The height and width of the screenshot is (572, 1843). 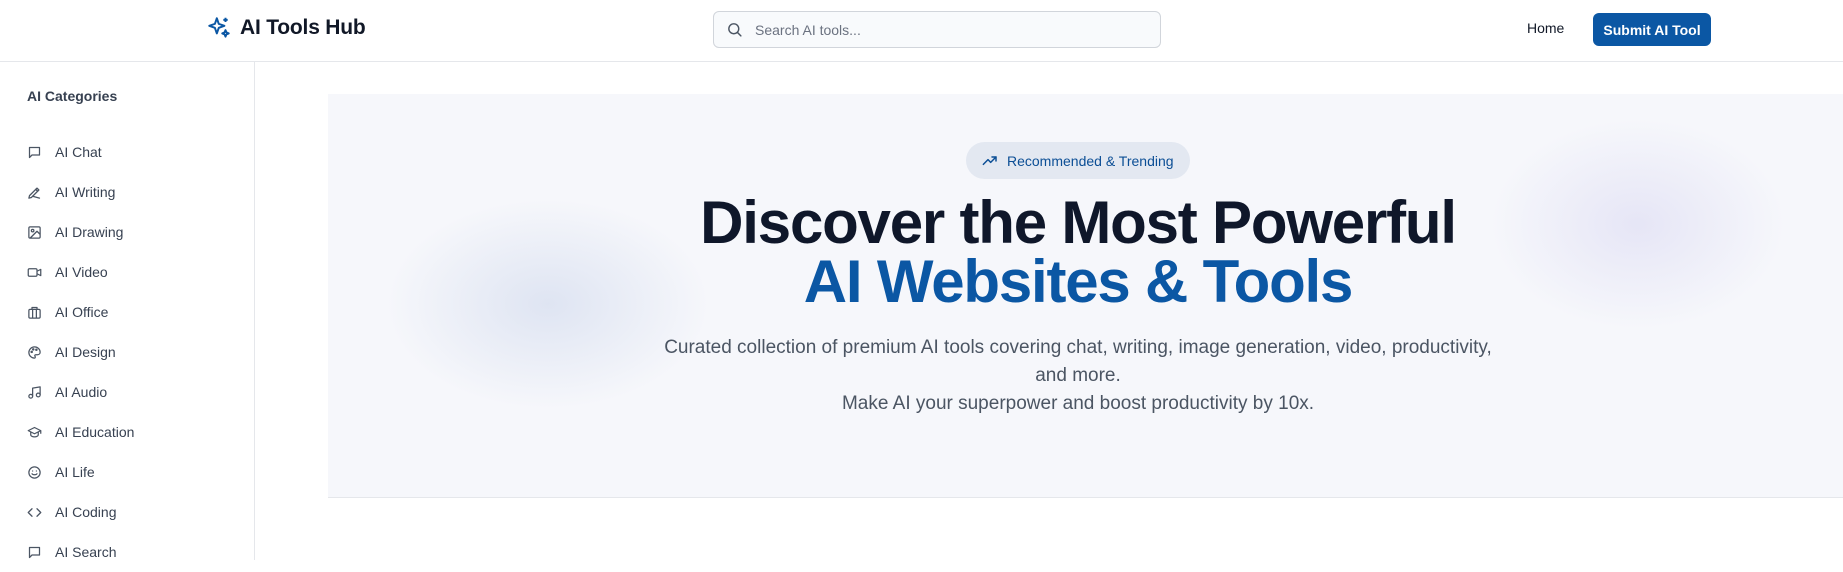 I want to click on sidebar-item-label: AI Design, so click(x=85, y=352).